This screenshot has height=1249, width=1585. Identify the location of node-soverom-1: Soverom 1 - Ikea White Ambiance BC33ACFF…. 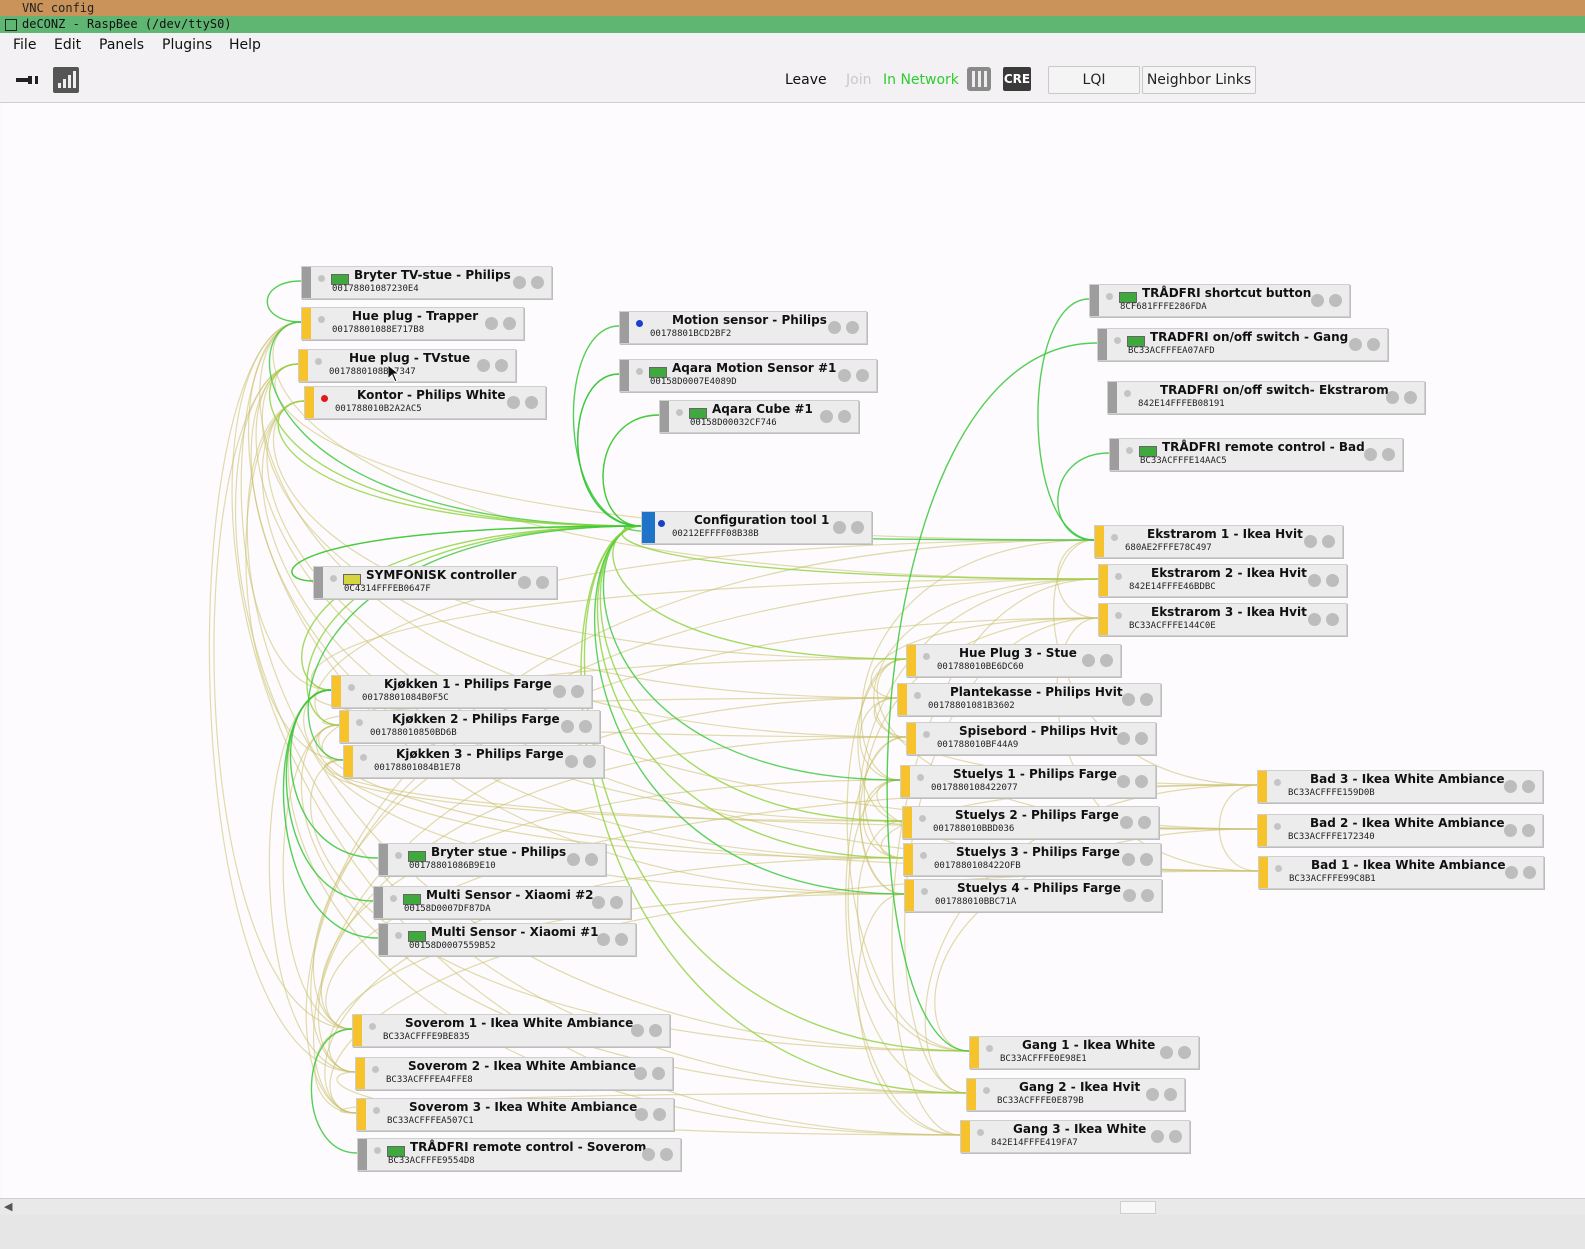
(511, 1030).